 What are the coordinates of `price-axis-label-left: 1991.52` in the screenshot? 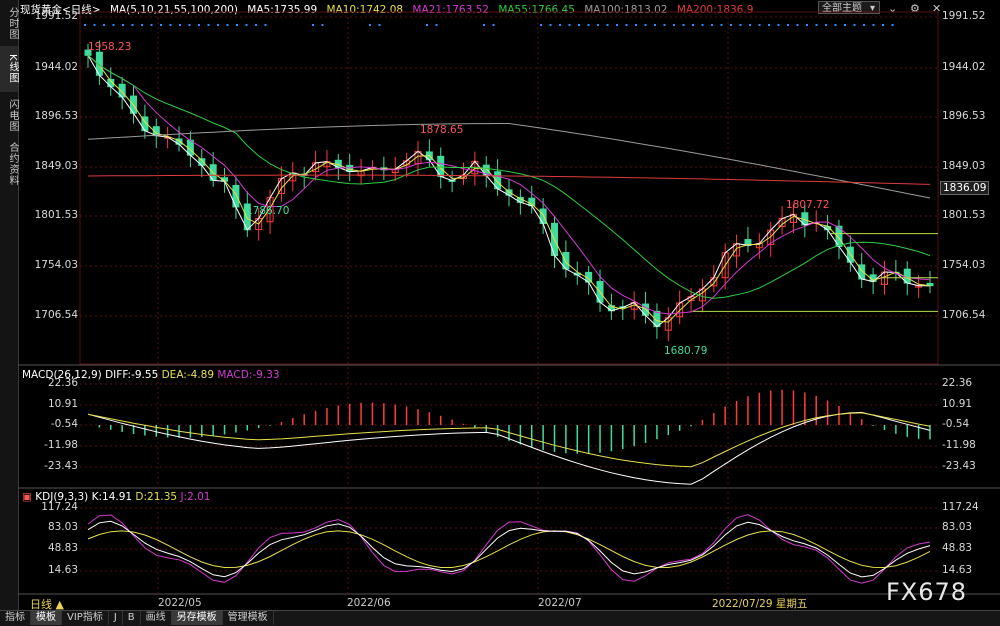 It's located at (56, 16).